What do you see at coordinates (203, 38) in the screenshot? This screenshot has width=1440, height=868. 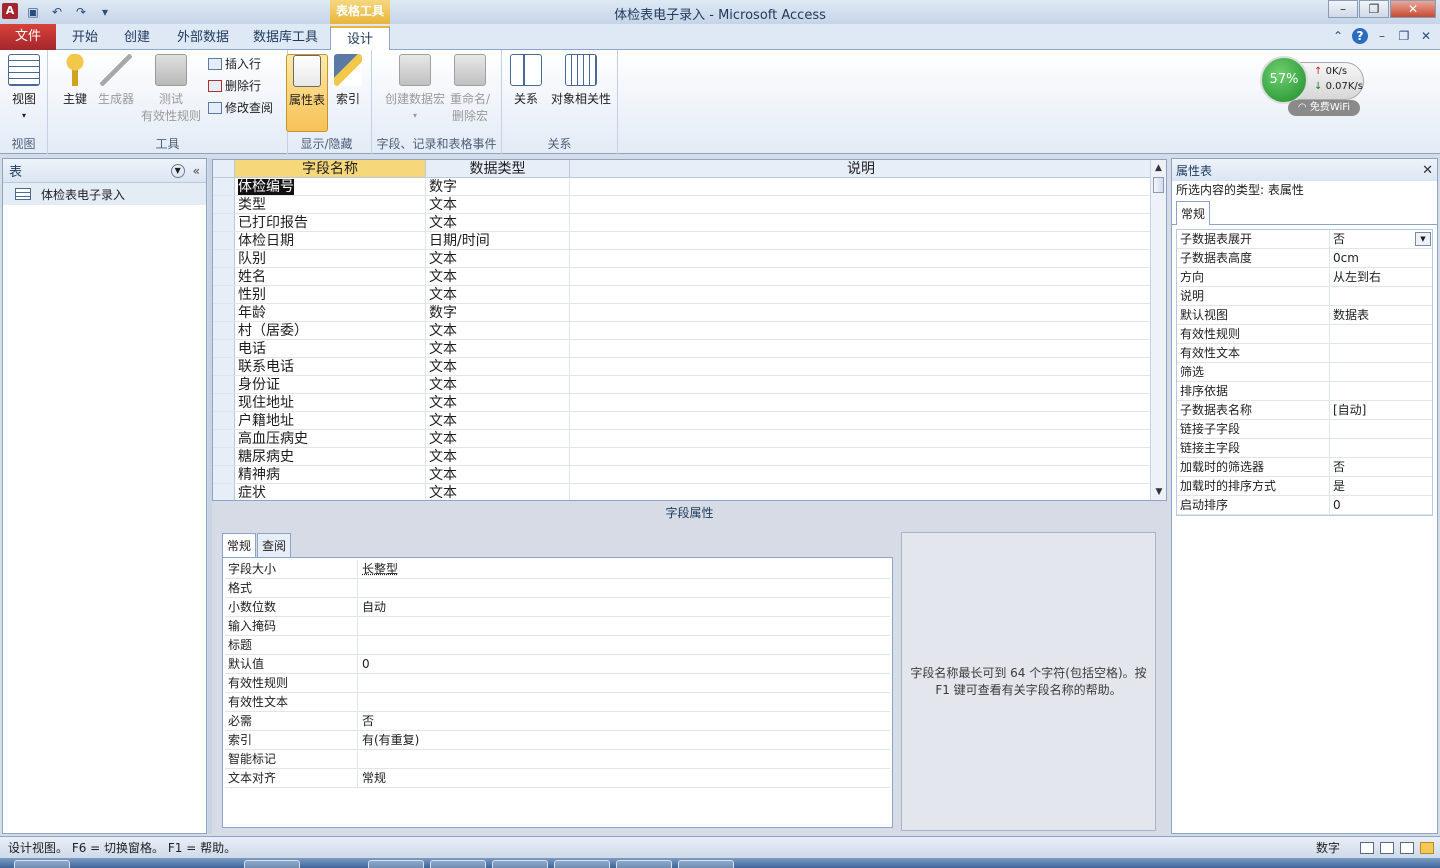 I see `tab-external-data: 外部数据` at bounding box center [203, 38].